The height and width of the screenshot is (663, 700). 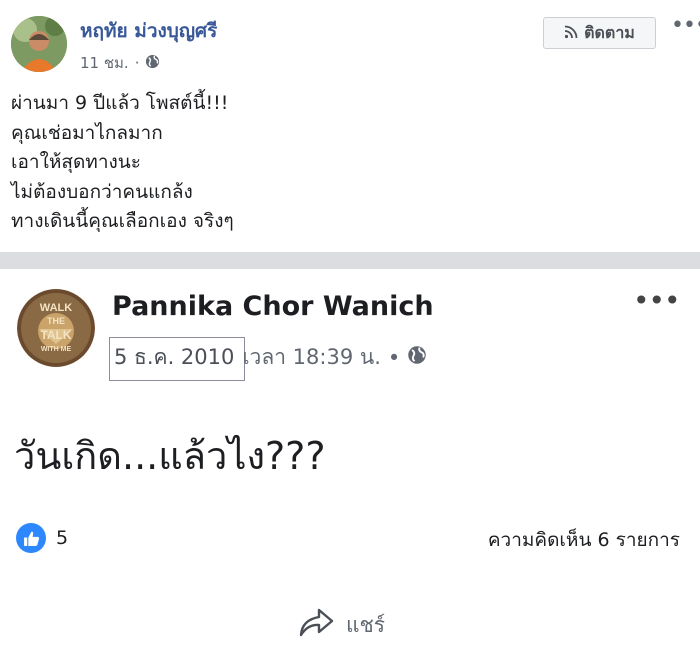 What do you see at coordinates (584, 540) in the screenshot?
I see `comments-count: ความคิดเห็น 6 รายการ` at bounding box center [584, 540].